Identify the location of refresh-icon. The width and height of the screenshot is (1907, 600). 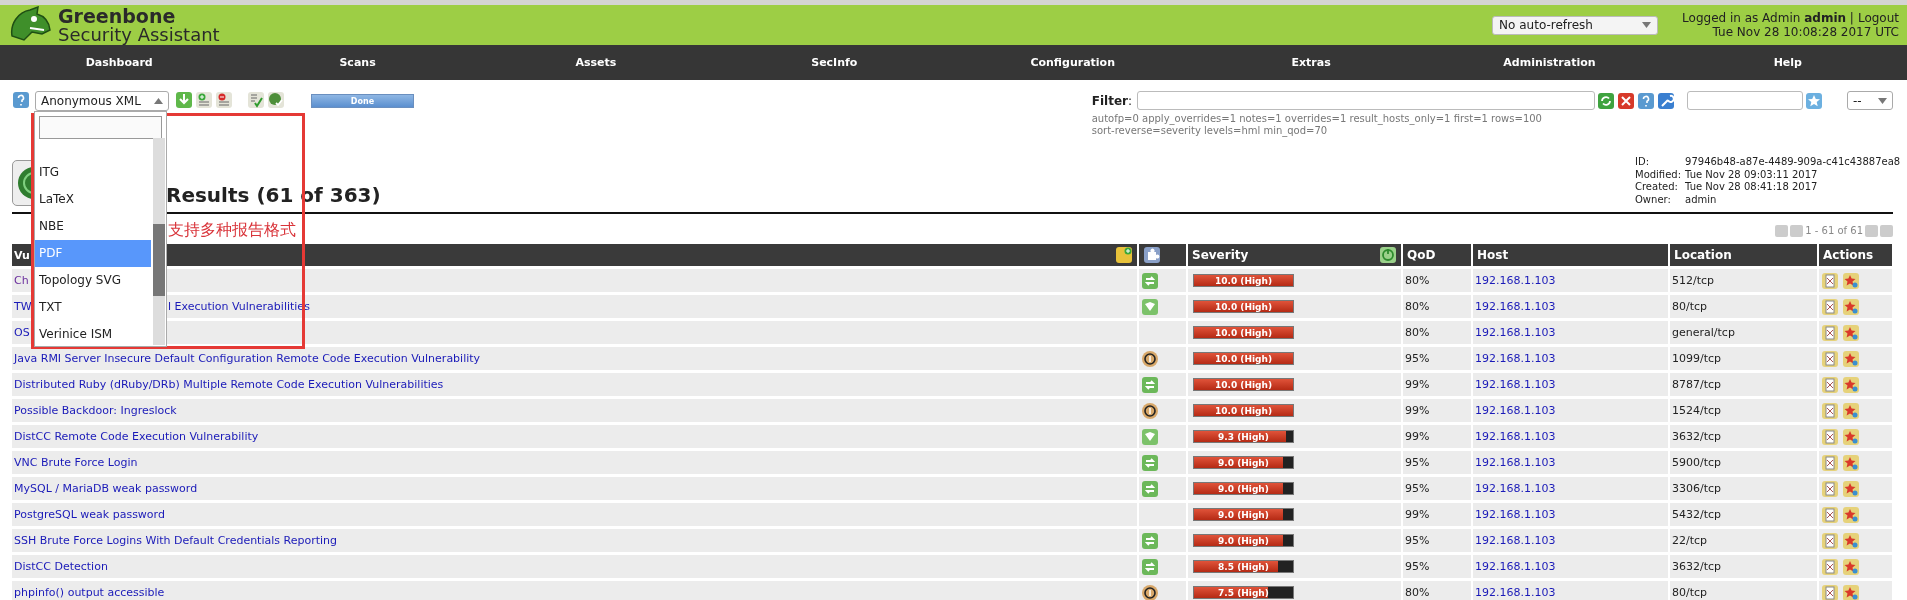
(1606, 100).